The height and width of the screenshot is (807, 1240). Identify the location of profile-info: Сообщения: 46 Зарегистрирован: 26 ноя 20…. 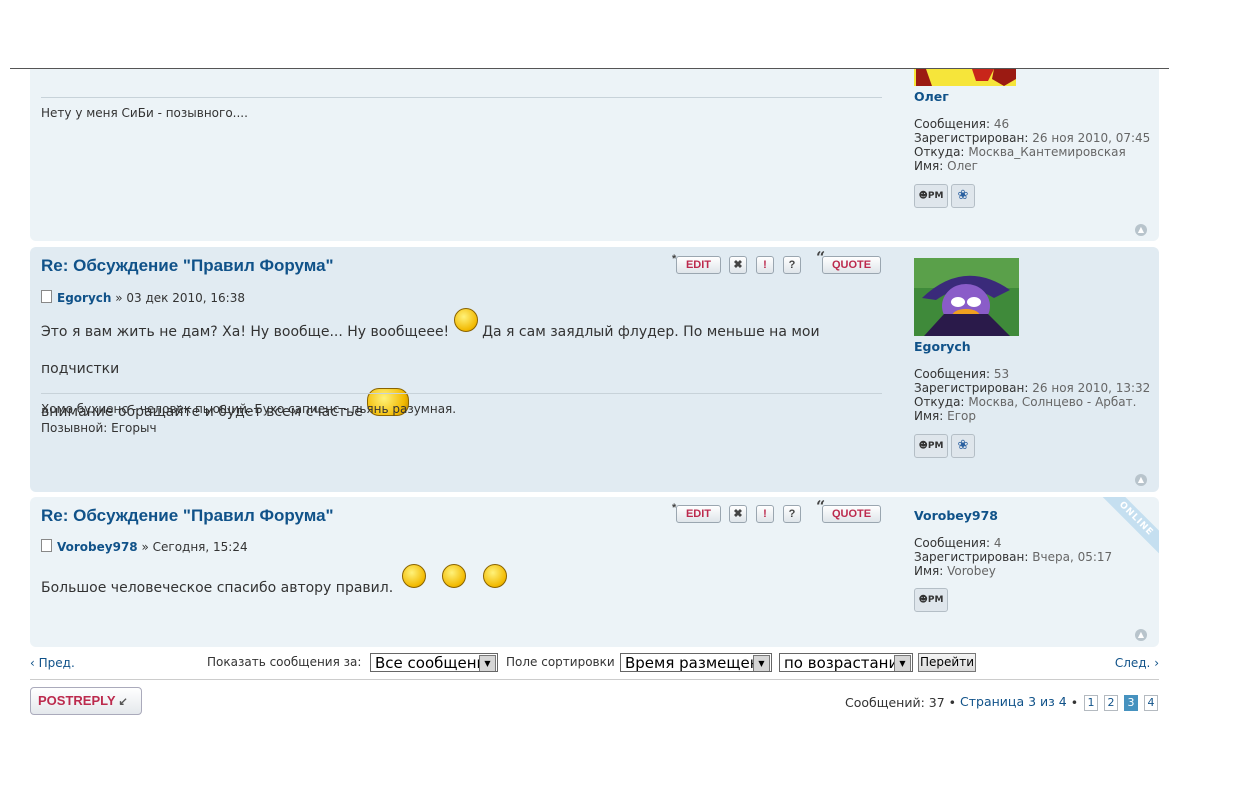
(1034, 145).